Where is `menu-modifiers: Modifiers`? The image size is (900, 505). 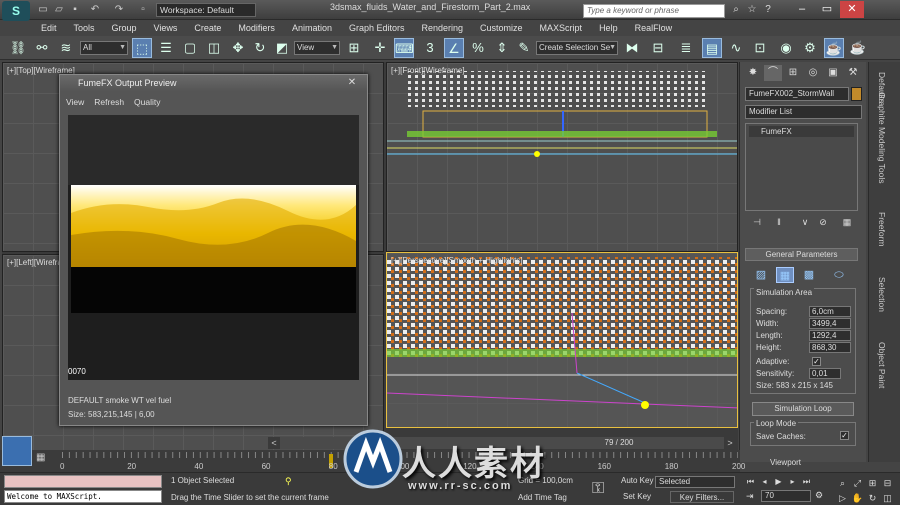
menu-modifiers: Modifiers is located at coordinates (254, 28).